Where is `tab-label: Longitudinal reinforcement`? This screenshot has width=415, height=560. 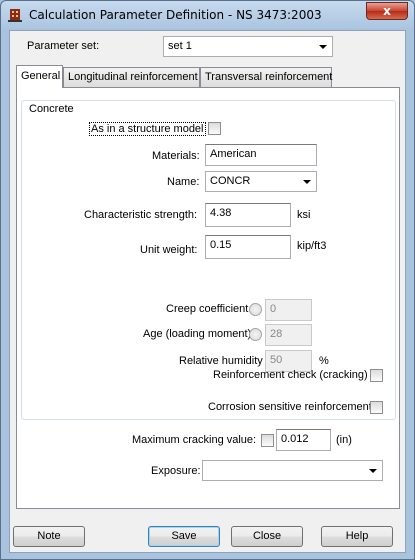
tab-label: Longitudinal reinforcement is located at coordinates (133, 77).